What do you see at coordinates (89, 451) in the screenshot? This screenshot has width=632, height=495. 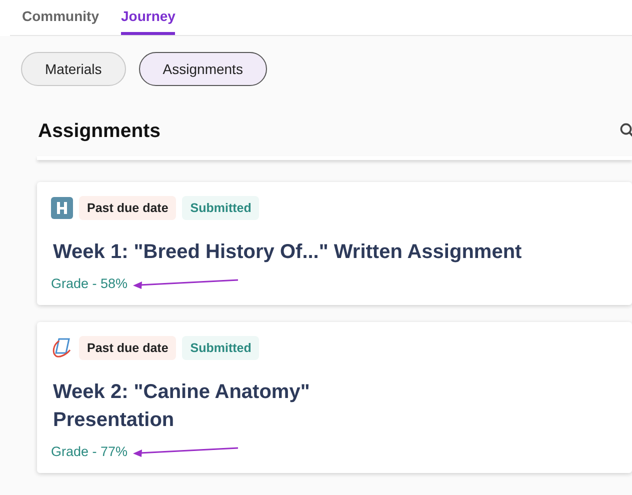 I see `grade-text: Grade - 77%` at bounding box center [89, 451].